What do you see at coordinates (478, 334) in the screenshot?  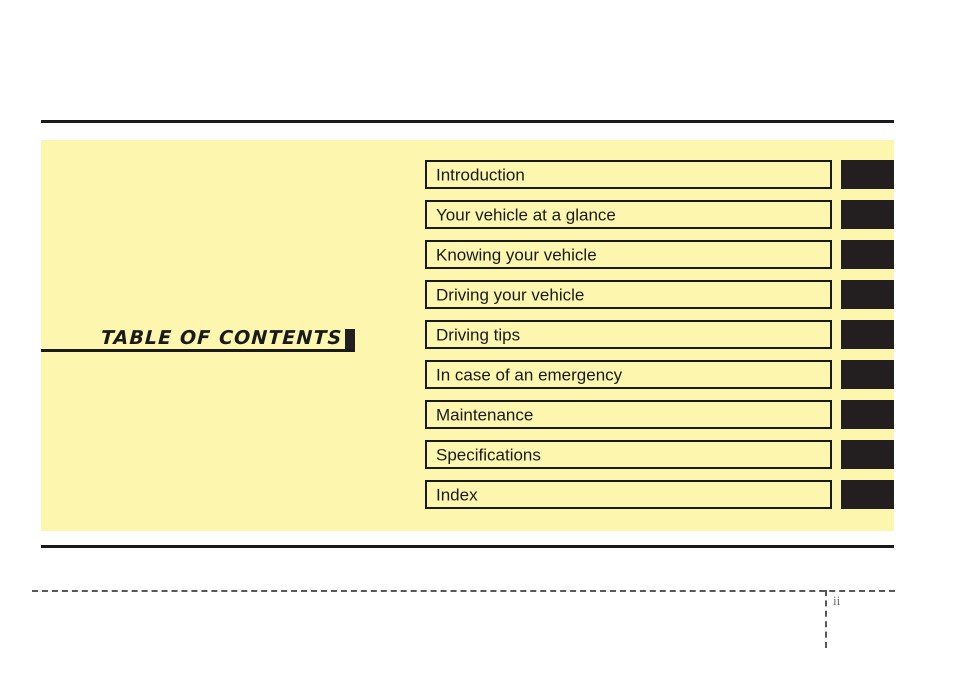 I see `chapter-label: Driving tips` at bounding box center [478, 334].